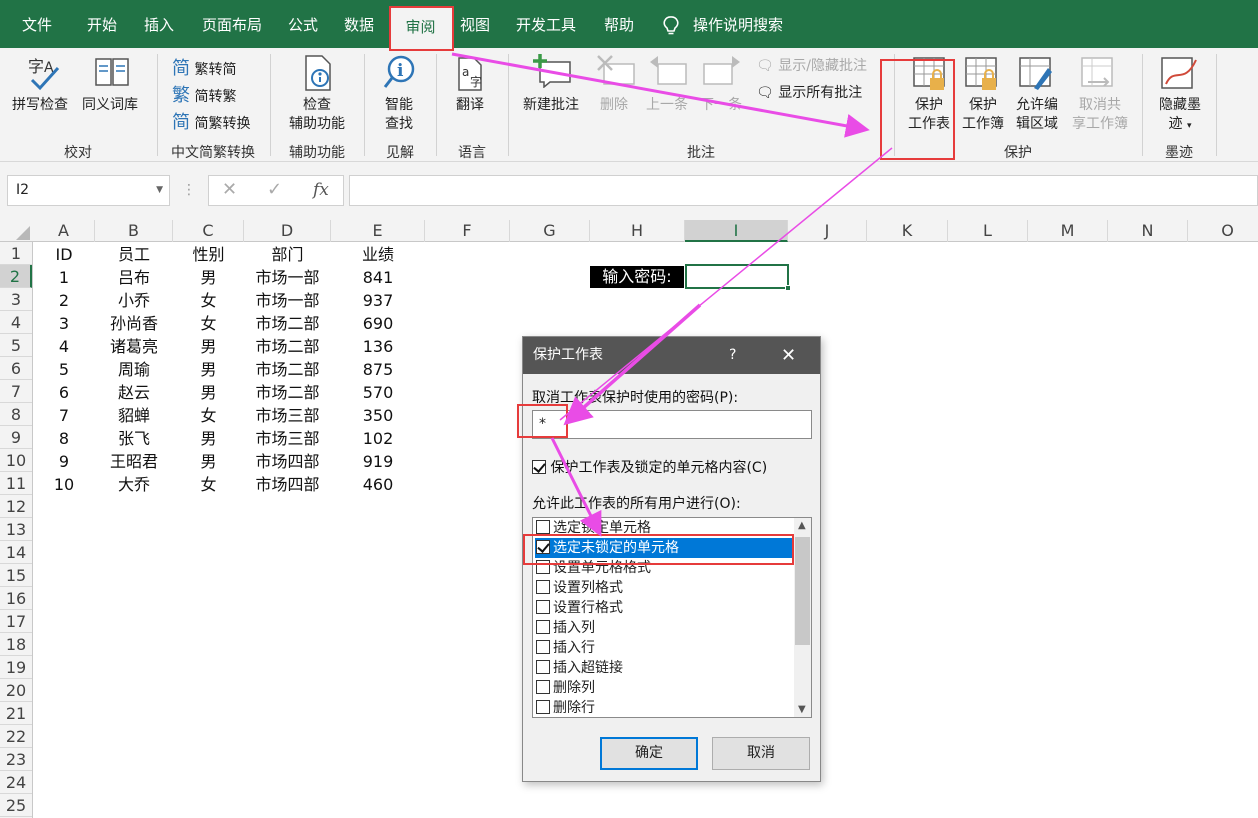 The image size is (1258, 818). Describe the element at coordinates (632, 364) in the screenshot. I see `arrow-to-password-input` at that location.